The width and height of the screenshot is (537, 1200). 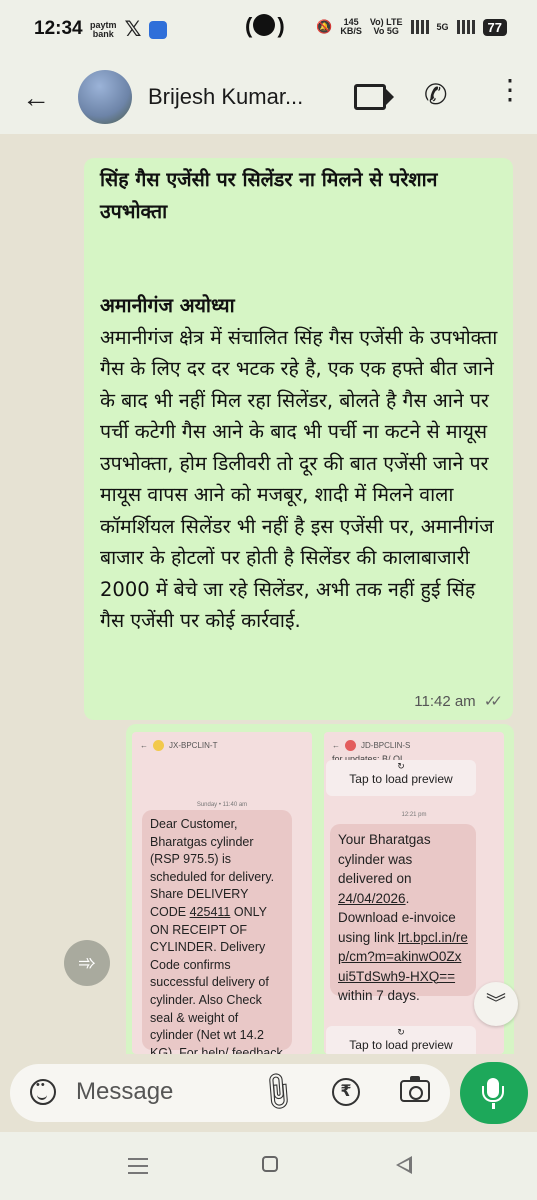 What do you see at coordinates (384, 859) in the screenshot?
I see `sms-text: Your Bharatgas cylinder was delivered on` at bounding box center [384, 859].